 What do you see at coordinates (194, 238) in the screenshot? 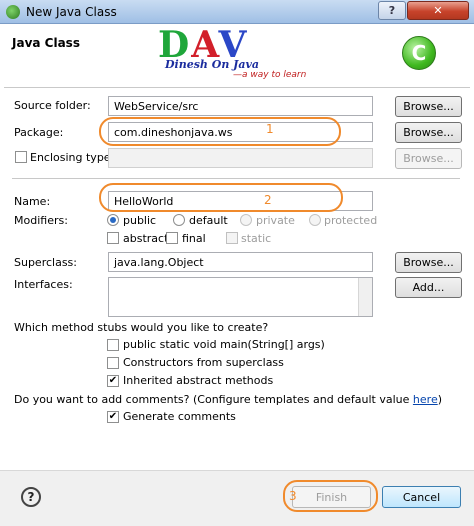
I see `modifier-final-label: final` at bounding box center [194, 238].